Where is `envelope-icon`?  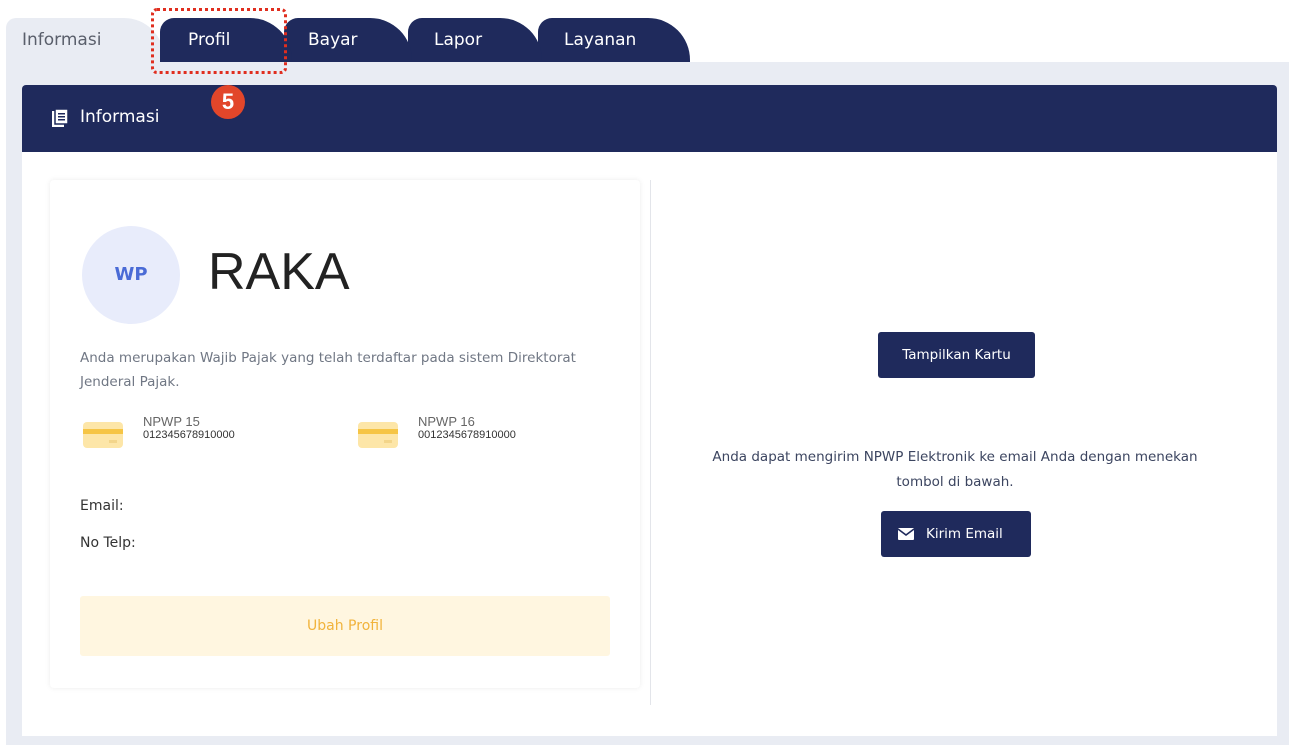 envelope-icon is located at coordinates (906, 534).